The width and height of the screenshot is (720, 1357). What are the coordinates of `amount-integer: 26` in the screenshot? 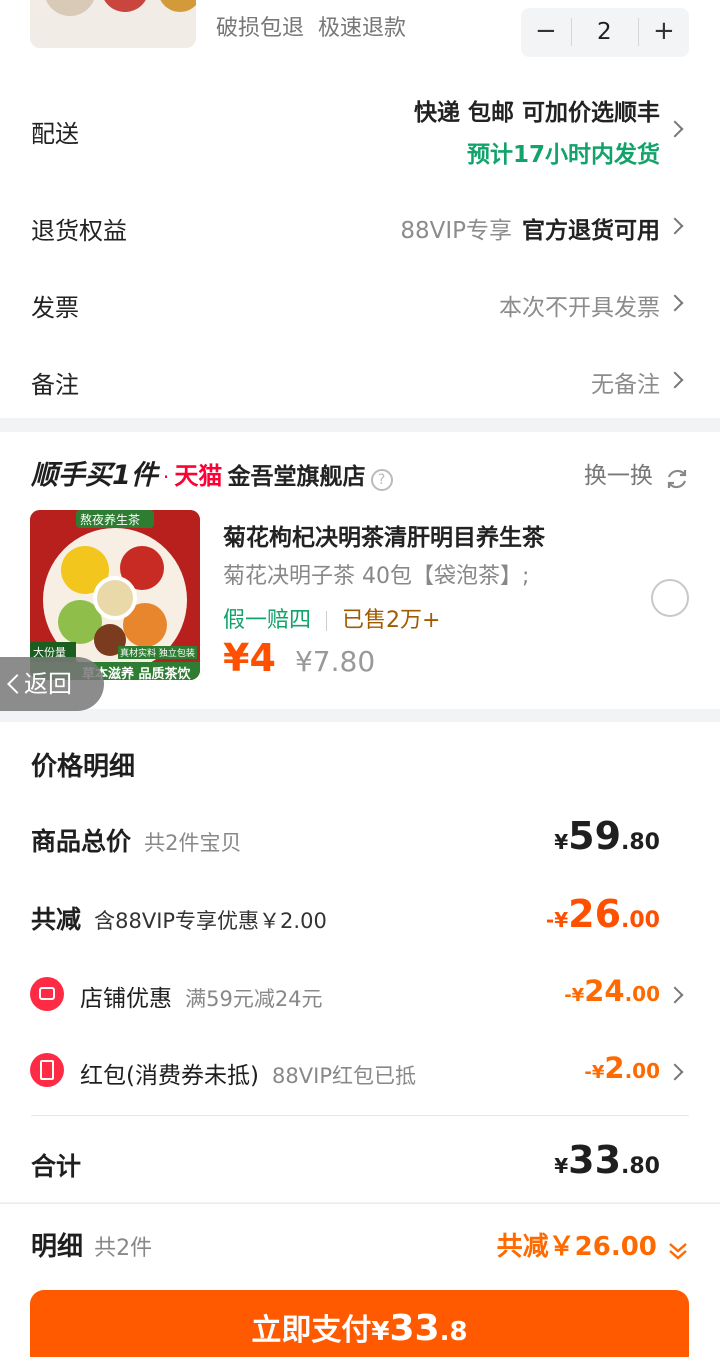 It's located at (595, 914).